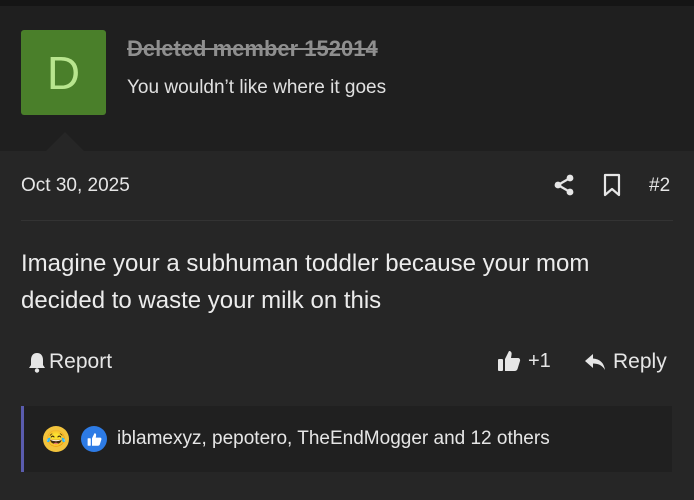 This screenshot has width=694, height=500. I want to click on bell-icon, so click(37, 363).